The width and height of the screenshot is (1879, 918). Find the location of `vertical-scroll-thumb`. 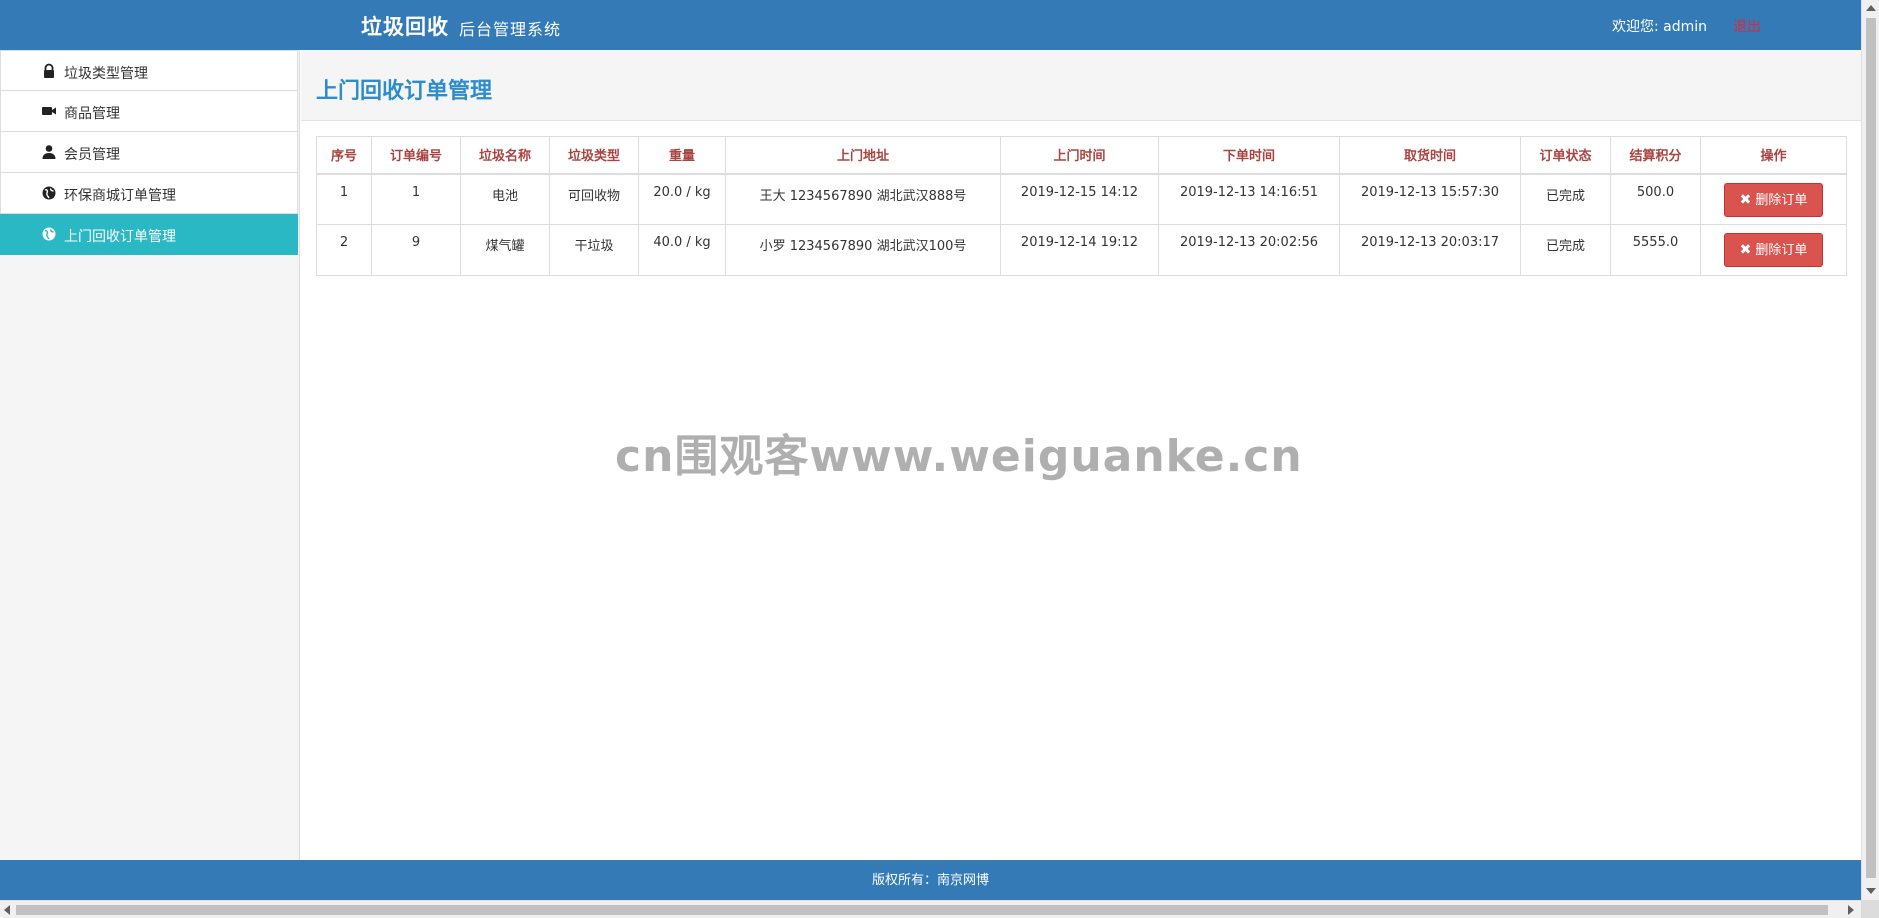

vertical-scroll-thumb is located at coordinates (1871, 448).